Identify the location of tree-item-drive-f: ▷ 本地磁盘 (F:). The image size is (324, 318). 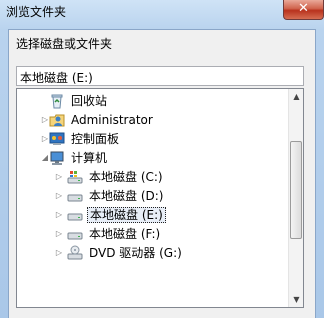
(152, 234).